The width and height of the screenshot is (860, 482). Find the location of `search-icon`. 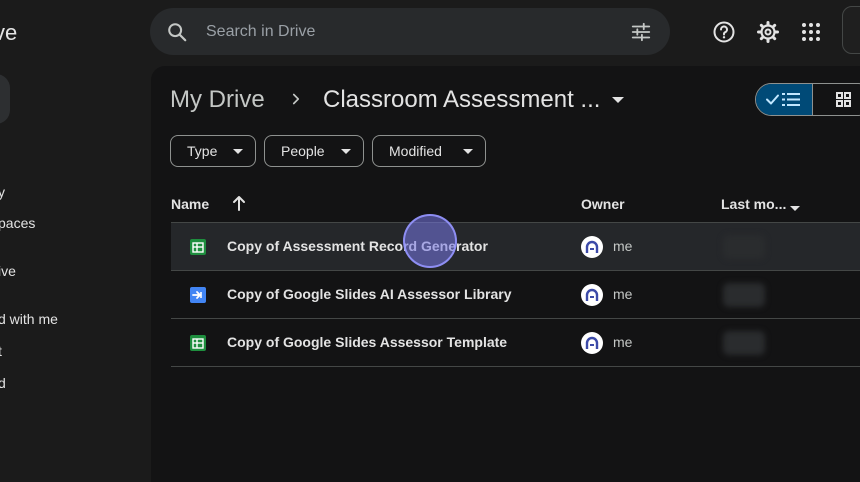

search-icon is located at coordinates (177, 34).